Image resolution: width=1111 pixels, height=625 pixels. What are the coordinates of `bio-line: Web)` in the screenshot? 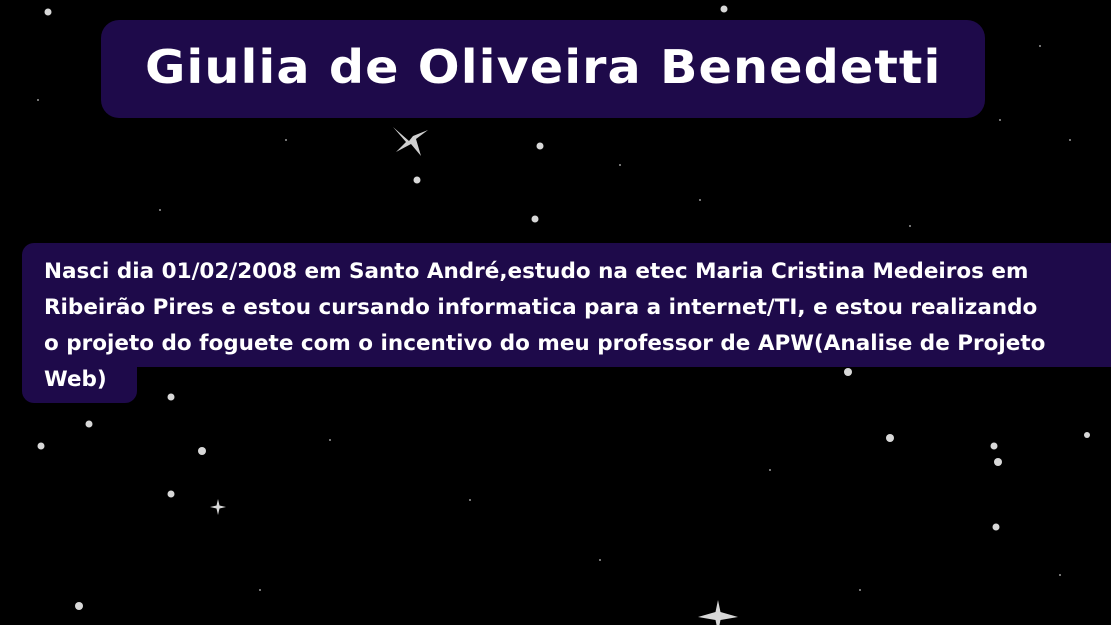 It's located at (75, 379).